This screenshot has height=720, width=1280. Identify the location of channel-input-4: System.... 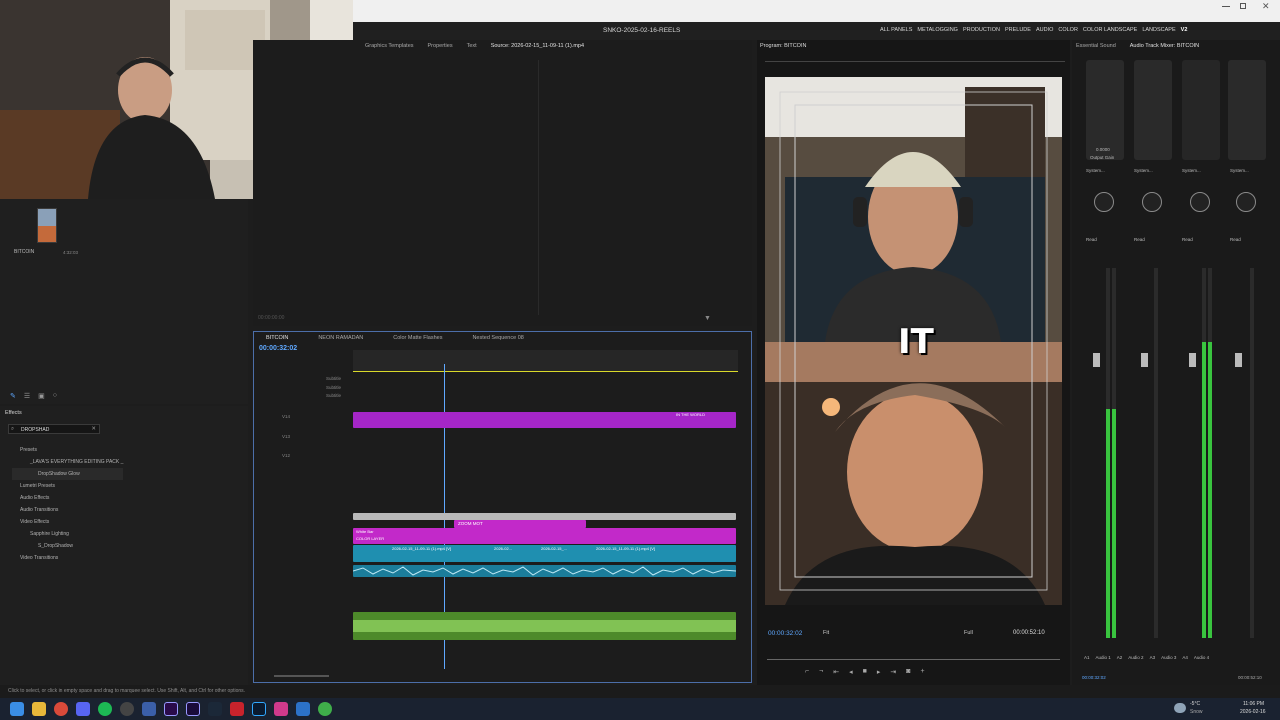
(1239, 170).